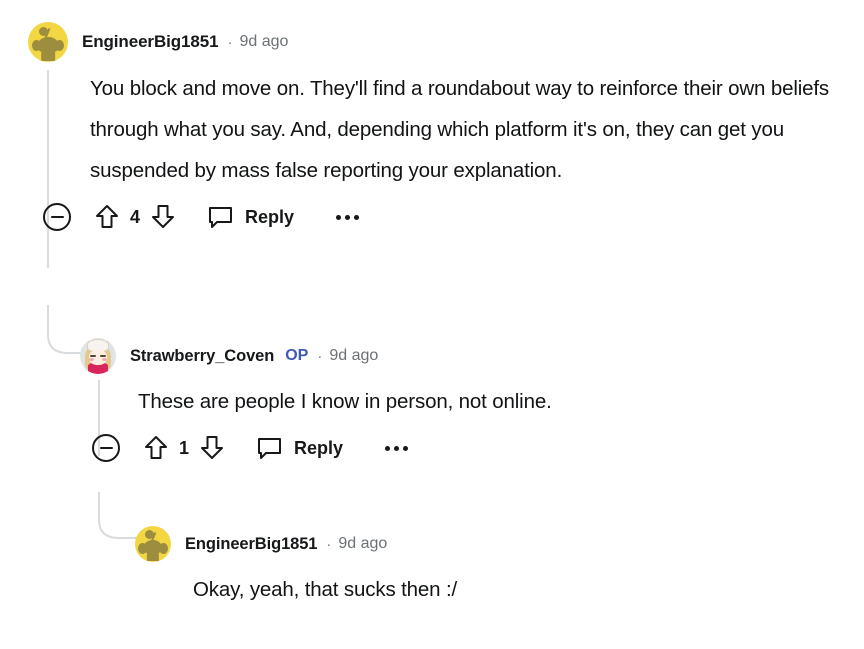  What do you see at coordinates (297, 355) in the screenshot?
I see `op-badge: OP` at bounding box center [297, 355].